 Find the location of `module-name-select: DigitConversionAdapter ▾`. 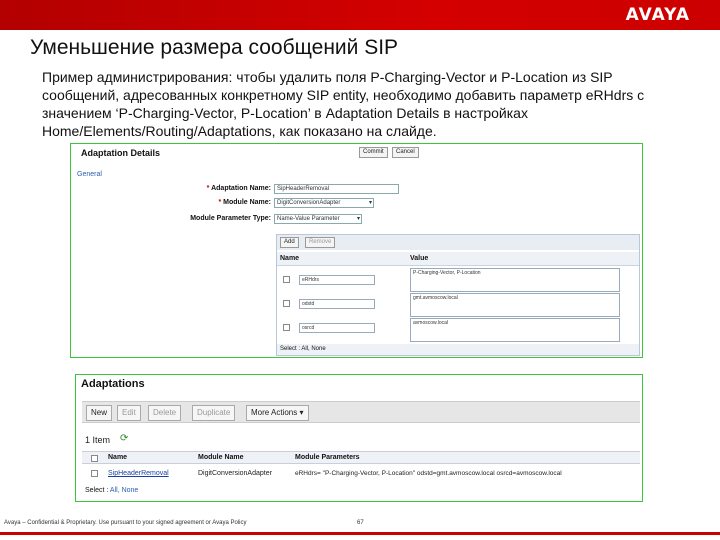

module-name-select: DigitConversionAdapter ▾ is located at coordinates (324, 203).